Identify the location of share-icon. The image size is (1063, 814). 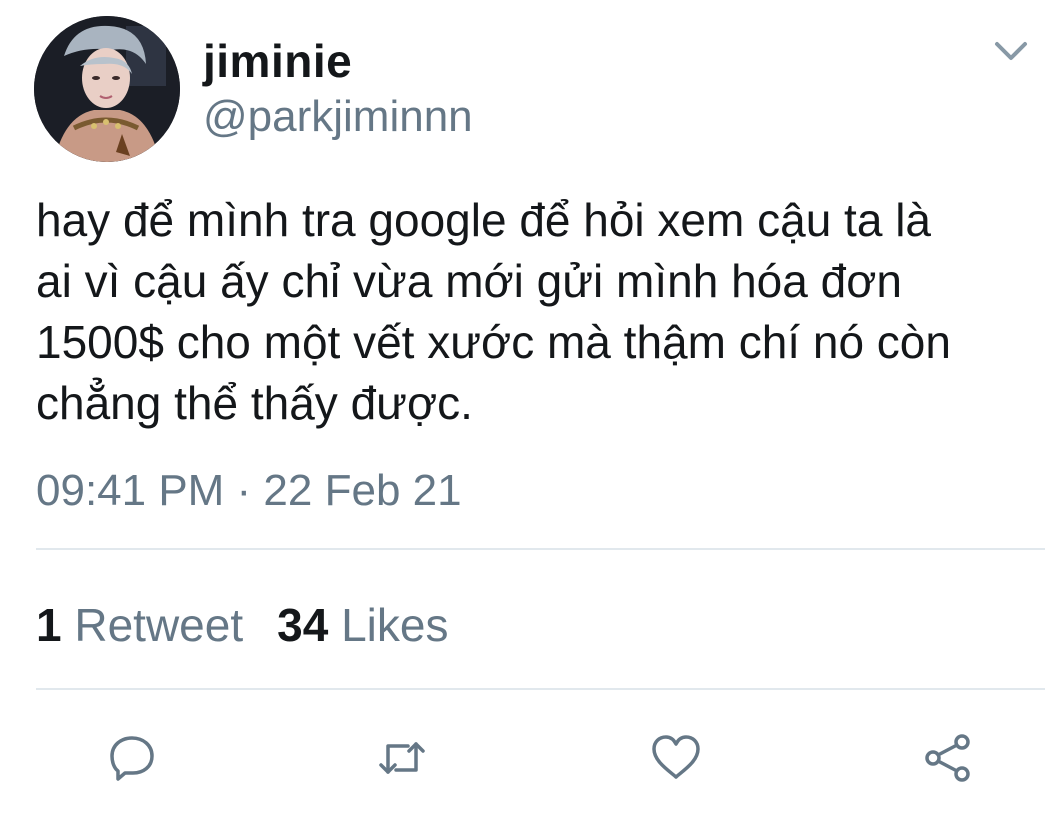
(947, 758).